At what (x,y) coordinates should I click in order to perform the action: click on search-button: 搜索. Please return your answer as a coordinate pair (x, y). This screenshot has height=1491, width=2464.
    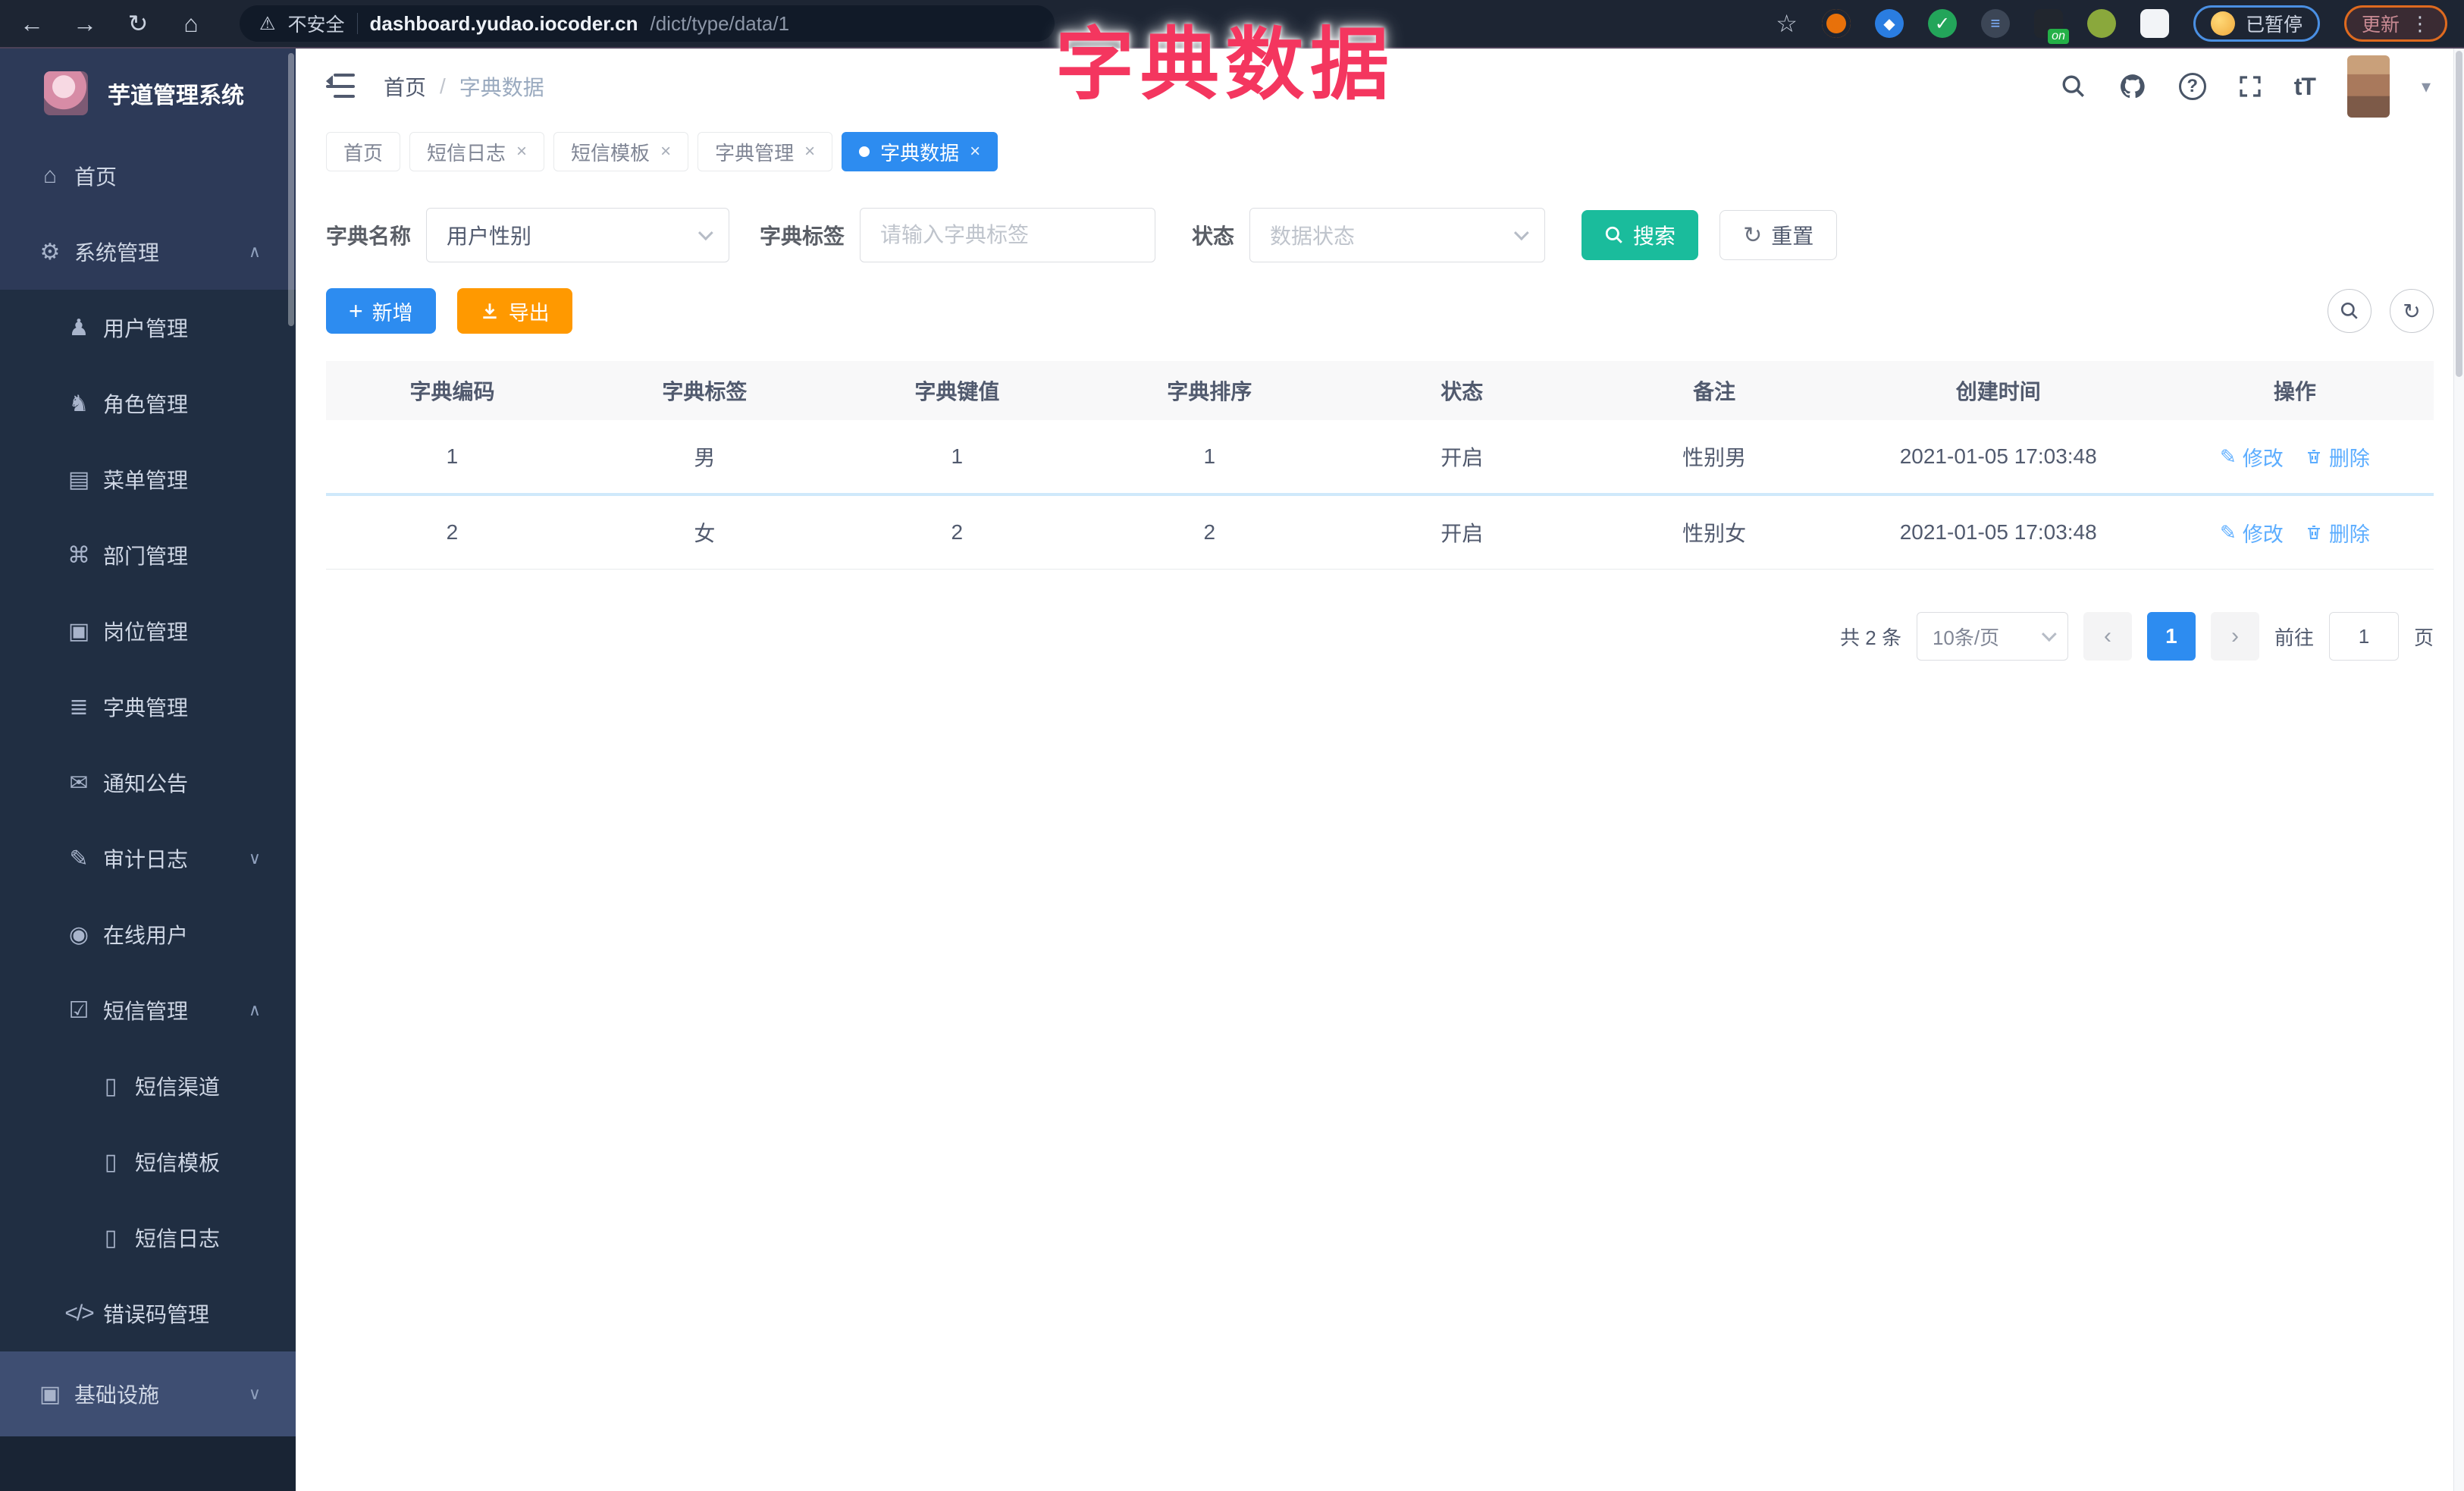
    Looking at the image, I should click on (1641, 235).